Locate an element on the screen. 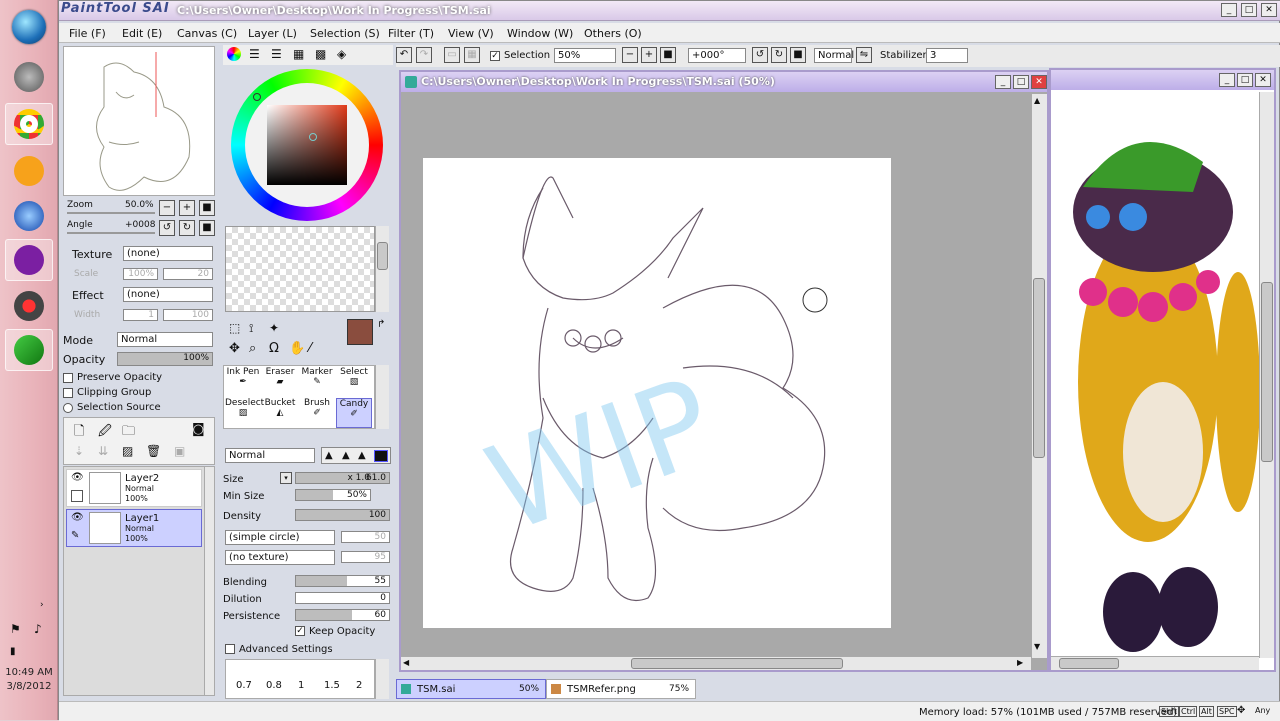 The image size is (1280, 721). rect-select-icon: ⬚ is located at coordinates (234, 328).